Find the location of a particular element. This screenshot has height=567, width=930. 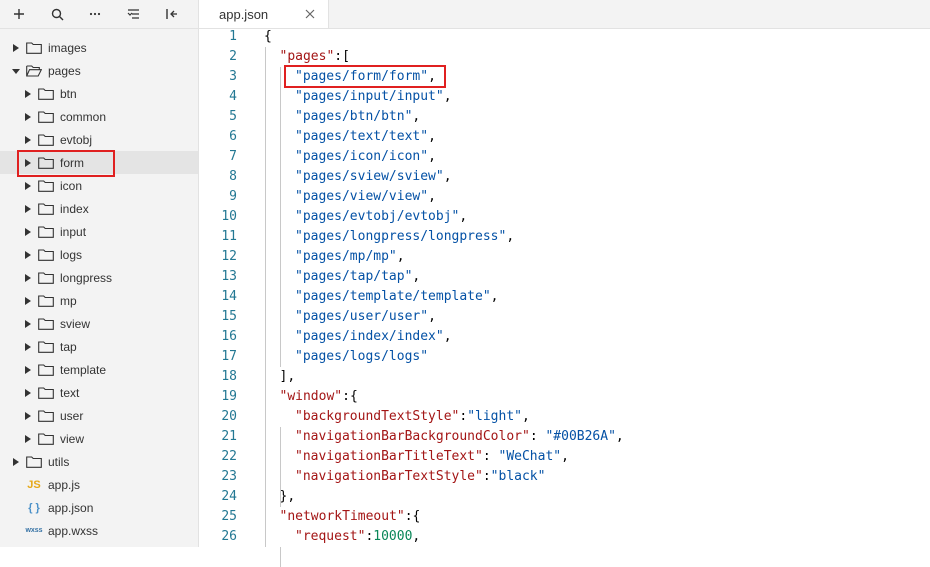

code-text: ], is located at coordinates (288, 377).